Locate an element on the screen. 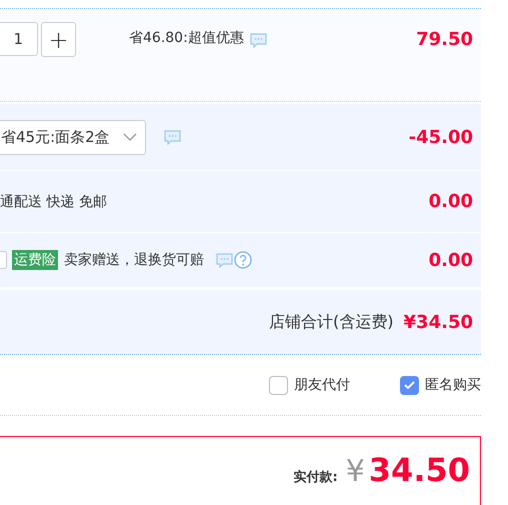  insurance-text: 卖家赠送，退换货可赔 is located at coordinates (134, 260).